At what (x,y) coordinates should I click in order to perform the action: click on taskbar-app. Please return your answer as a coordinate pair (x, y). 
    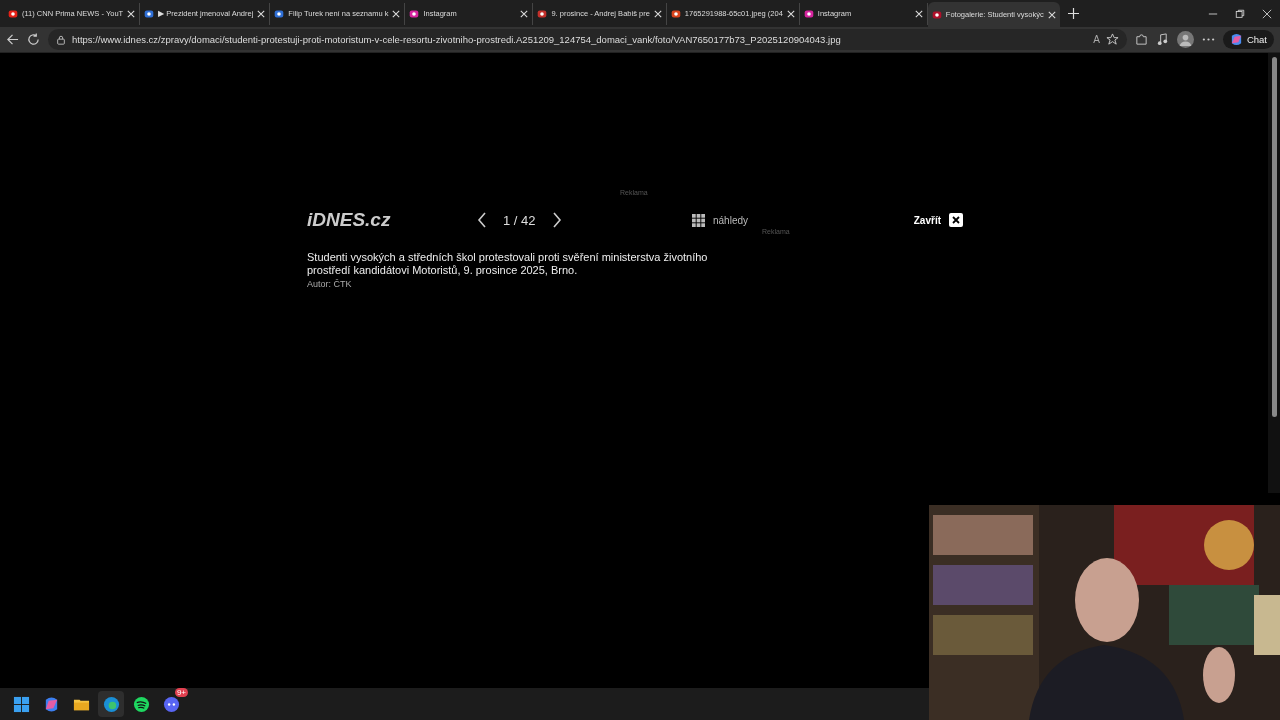
    Looking at the image, I should click on (111, 704).